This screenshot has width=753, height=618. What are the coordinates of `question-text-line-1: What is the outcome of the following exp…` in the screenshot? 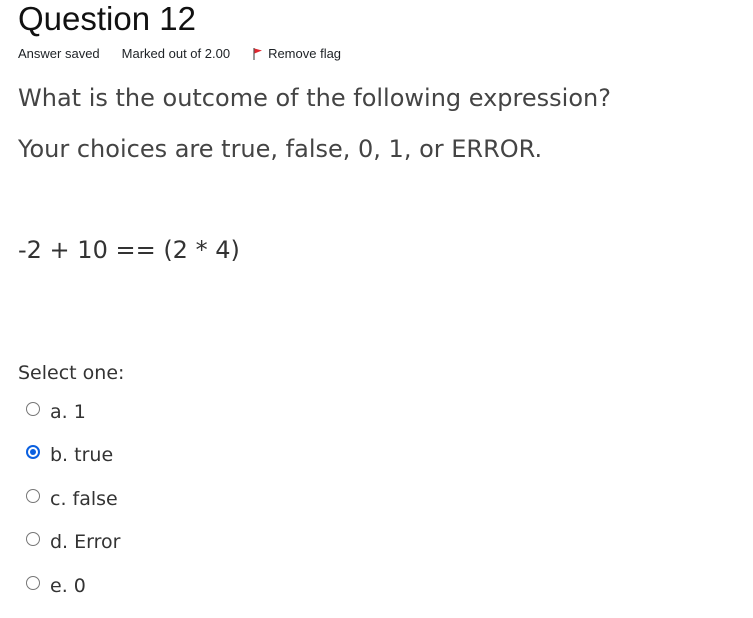 It's located at (314, 98).